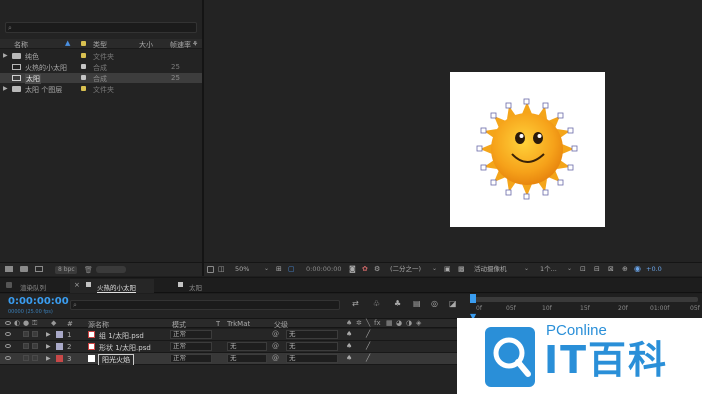 This screenshot has width=702, height=394. Describe the element at coordinates (121, 336) in the screenshot. I see `layer-name: 组 1/太阳.psd` at that location.